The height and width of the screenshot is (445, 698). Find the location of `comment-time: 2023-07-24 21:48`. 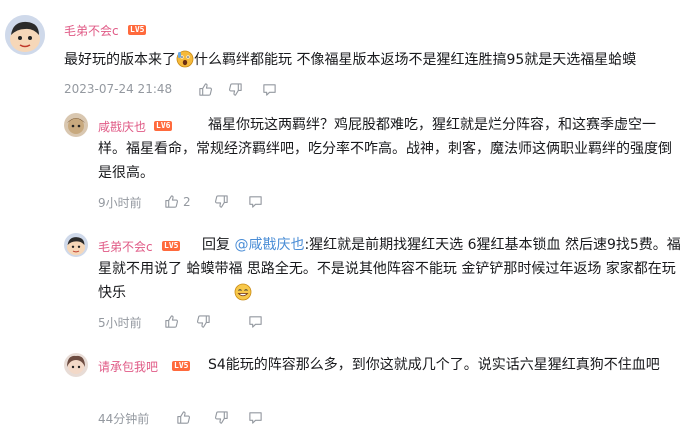

comment-time: 2023-07-24 21:48 is located at coordinates (118, 89).